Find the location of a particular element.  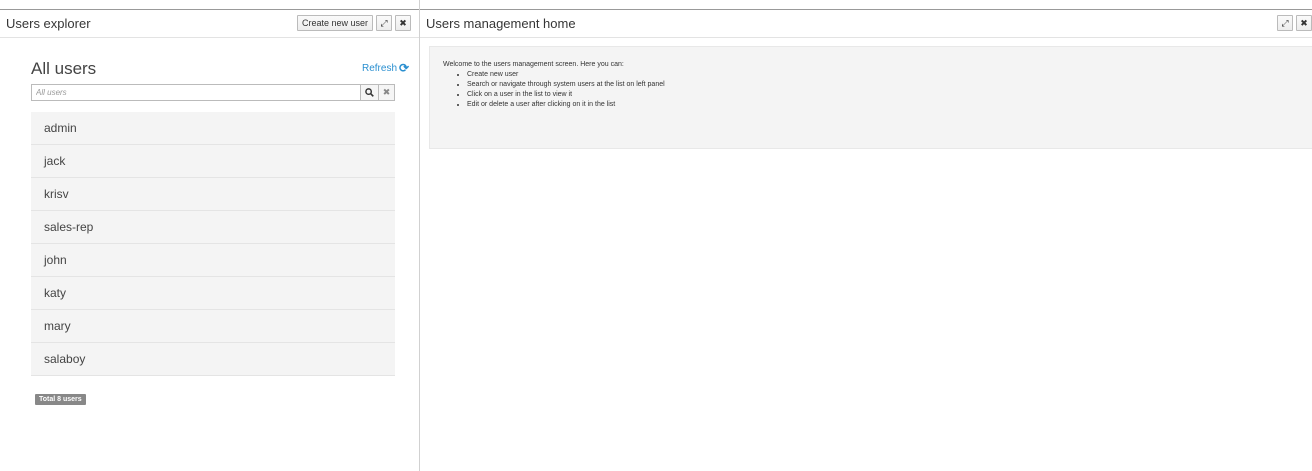

list-item: katy is located at coordinates (213, 293).